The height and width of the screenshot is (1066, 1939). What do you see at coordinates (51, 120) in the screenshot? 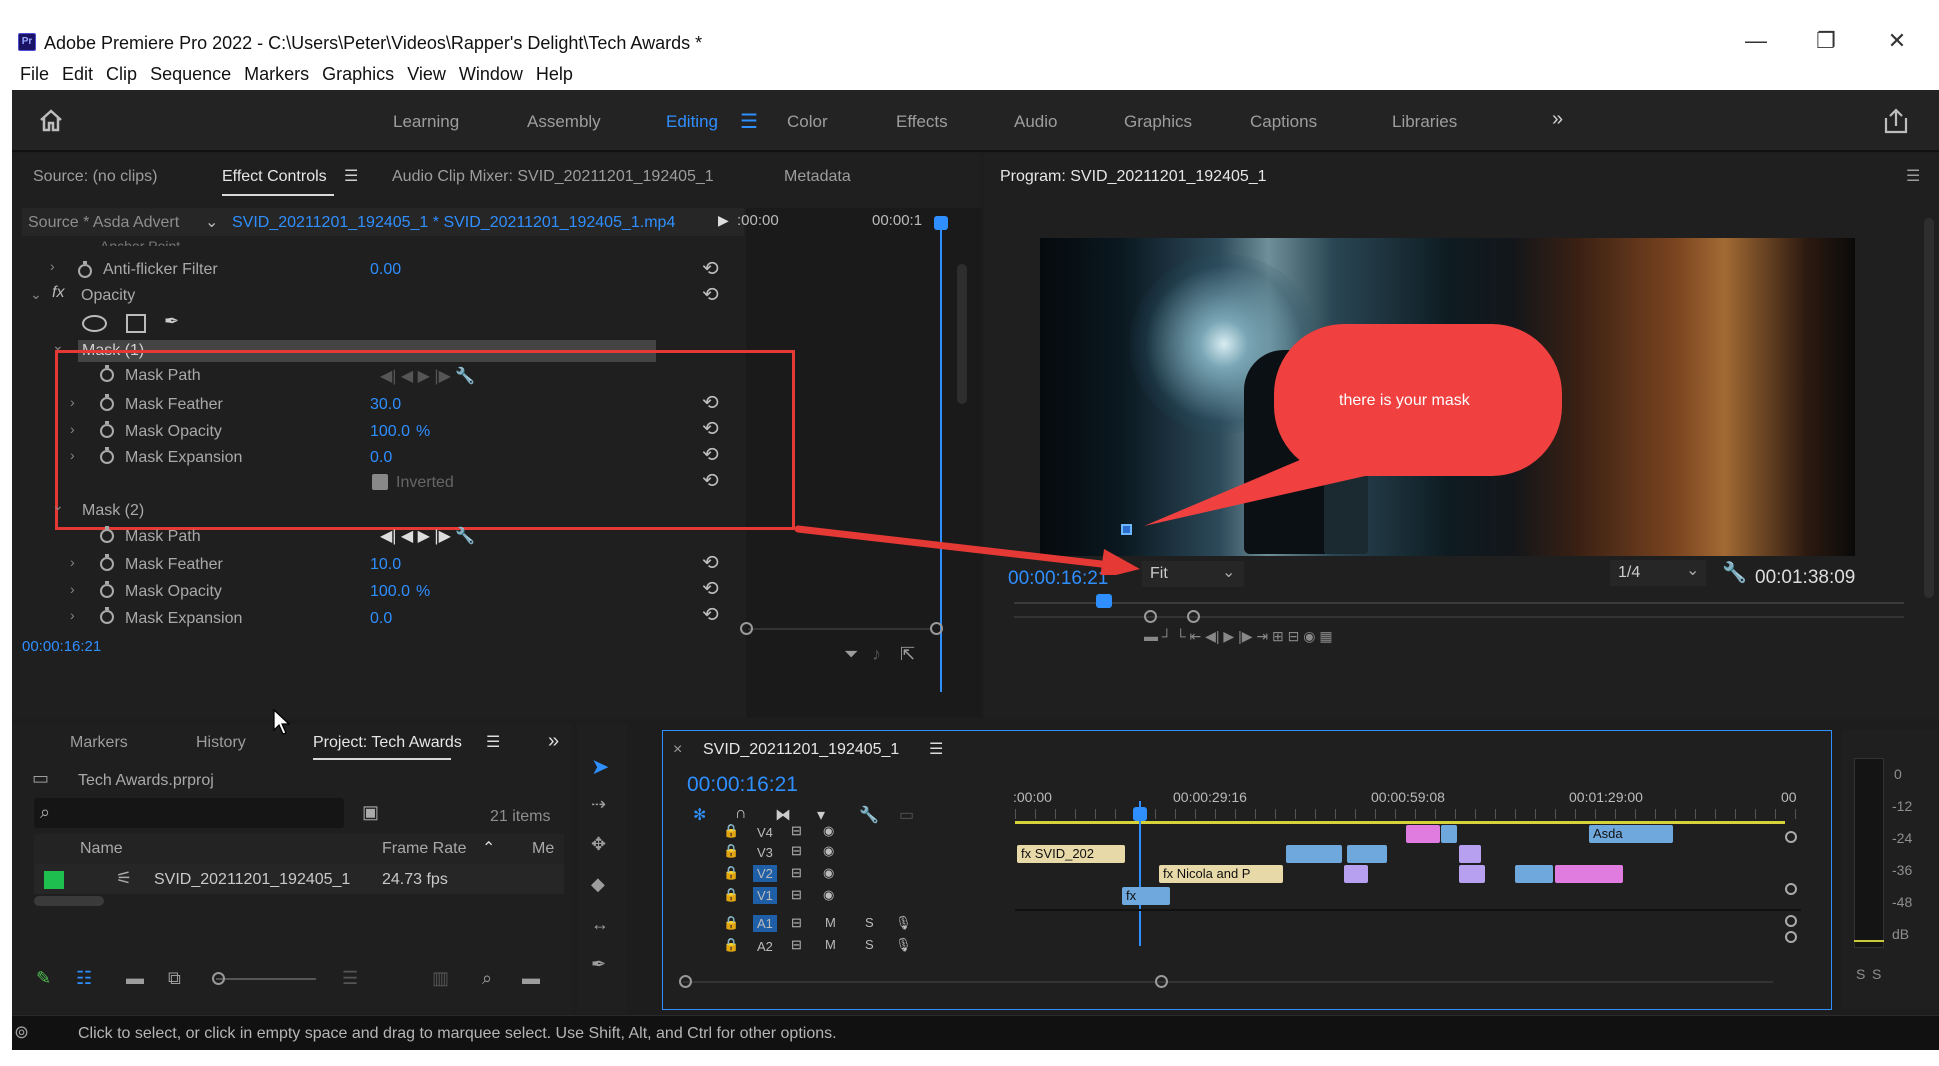
I see `home-icon` at bounding box center [51, 120].